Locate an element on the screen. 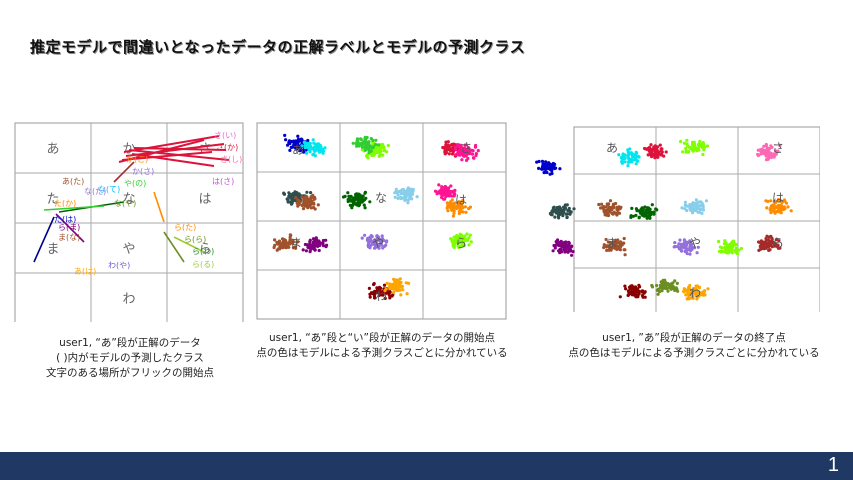 The image size is (853, 480). panel2-caption-line: user1, “あ”段と“い”段が正解のデータの開始点 is located at coordinates (382, 338).